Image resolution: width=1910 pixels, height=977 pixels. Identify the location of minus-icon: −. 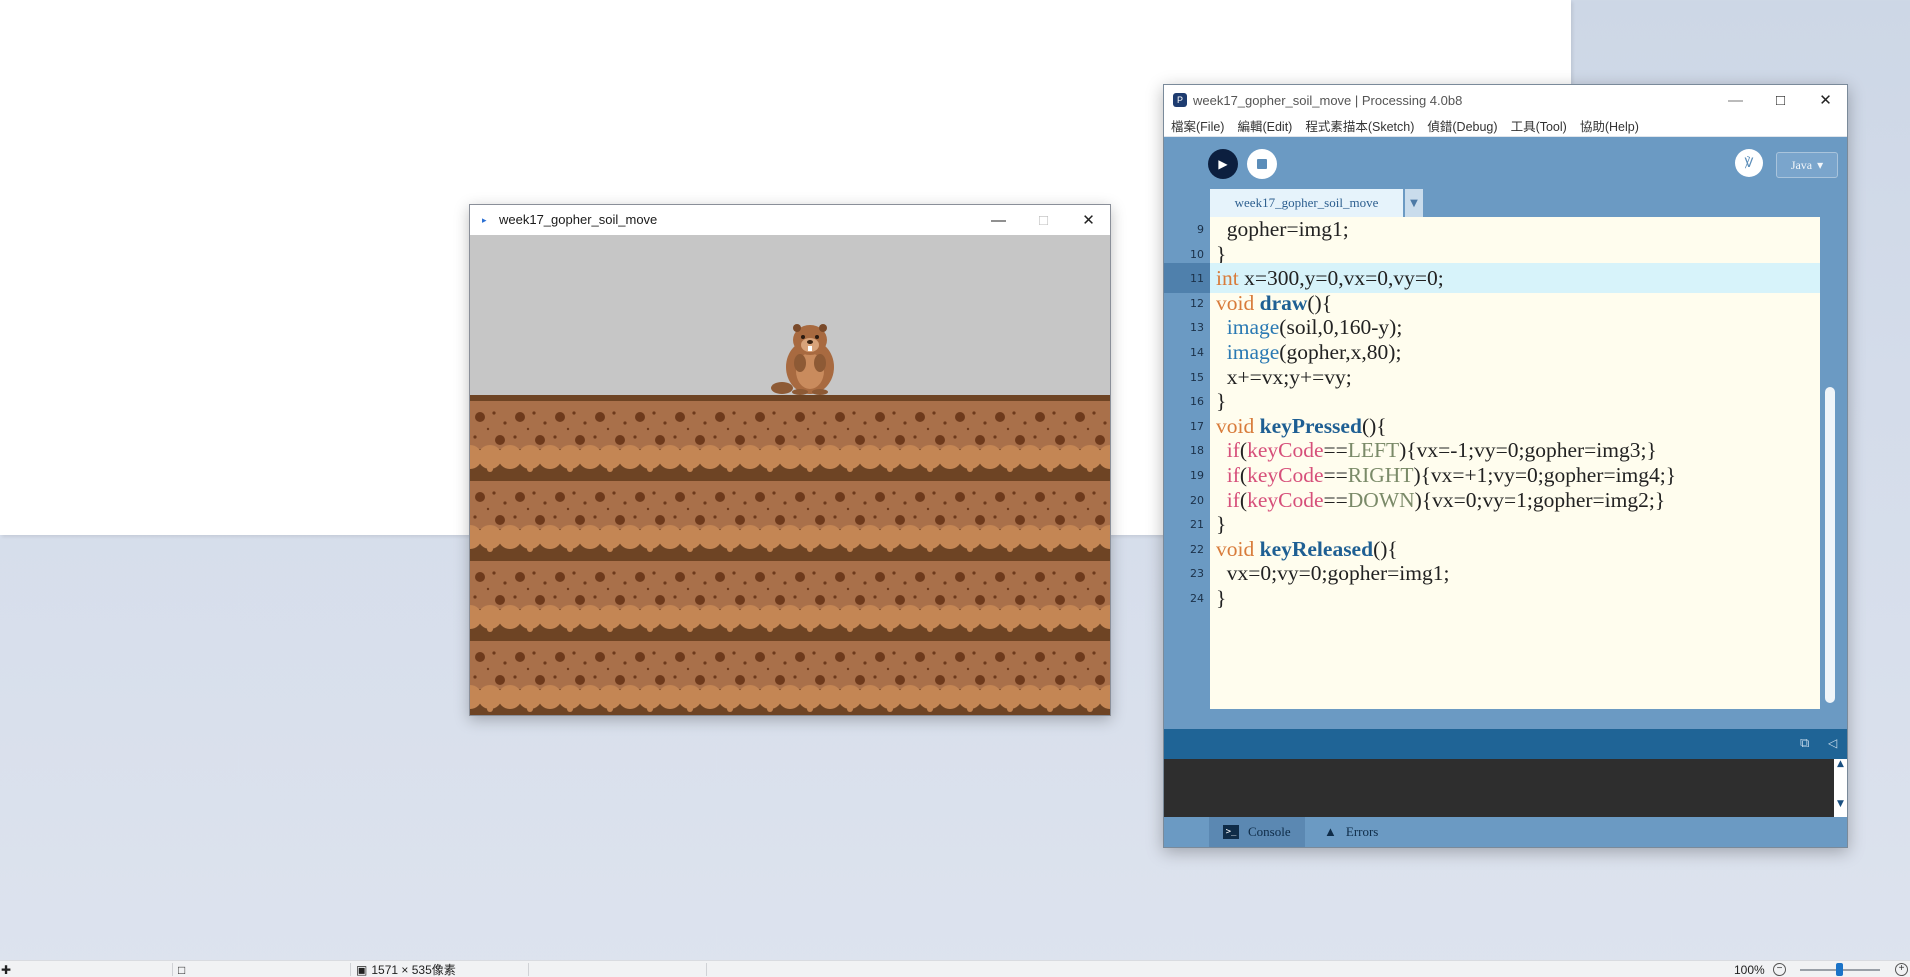
(1779, 969).